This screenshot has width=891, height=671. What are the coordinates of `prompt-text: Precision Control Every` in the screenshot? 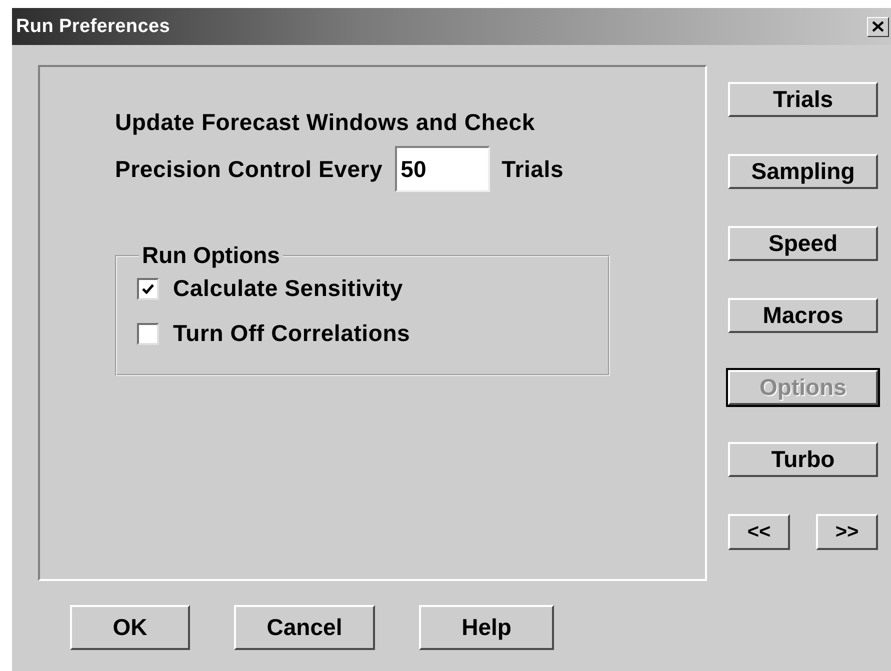 It's located at (249, 169).